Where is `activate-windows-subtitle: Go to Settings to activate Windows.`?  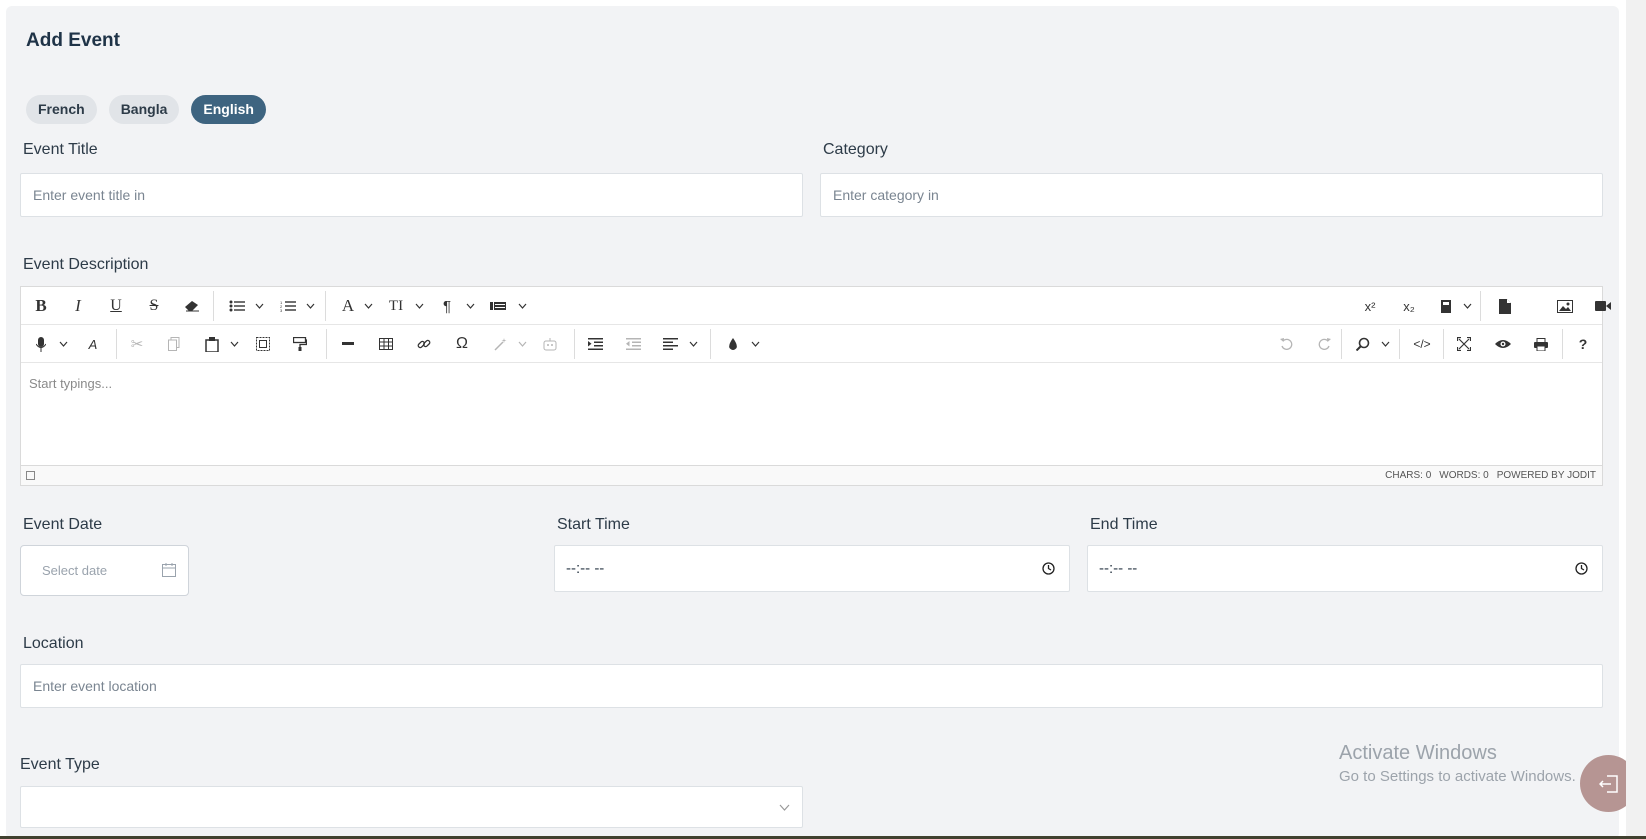
activate-windows-subtitle: Go to Settings to activate Windows. is located at coordinates (1457, 776).